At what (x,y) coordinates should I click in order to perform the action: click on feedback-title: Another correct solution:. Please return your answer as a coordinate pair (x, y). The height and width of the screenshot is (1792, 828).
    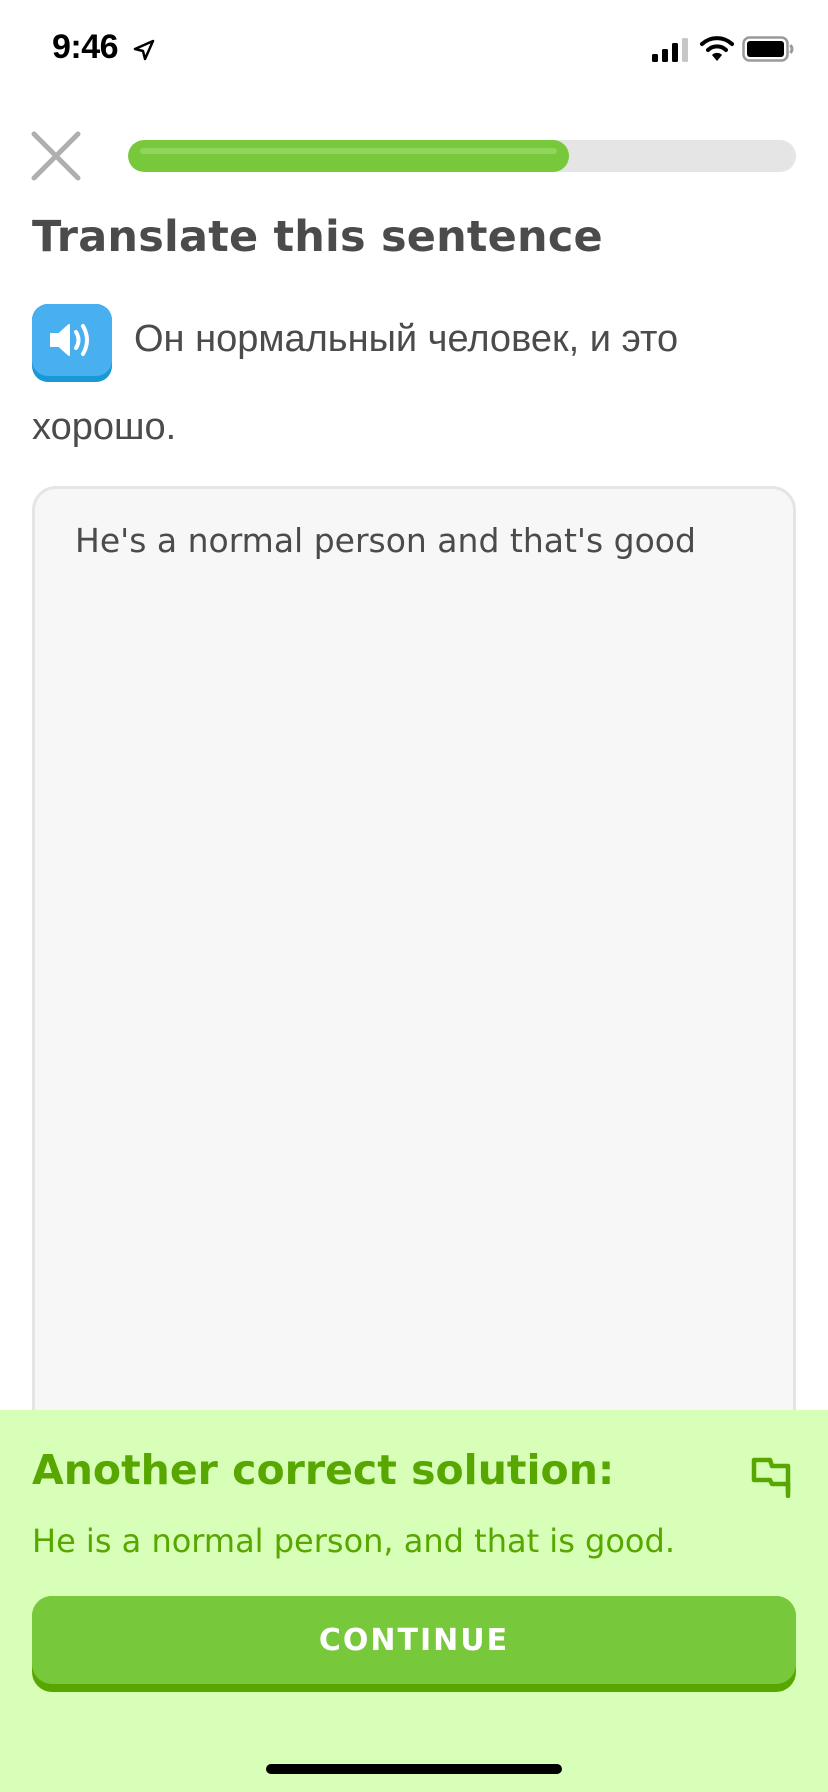
    Looking at the image, I should click on (323, 1470).